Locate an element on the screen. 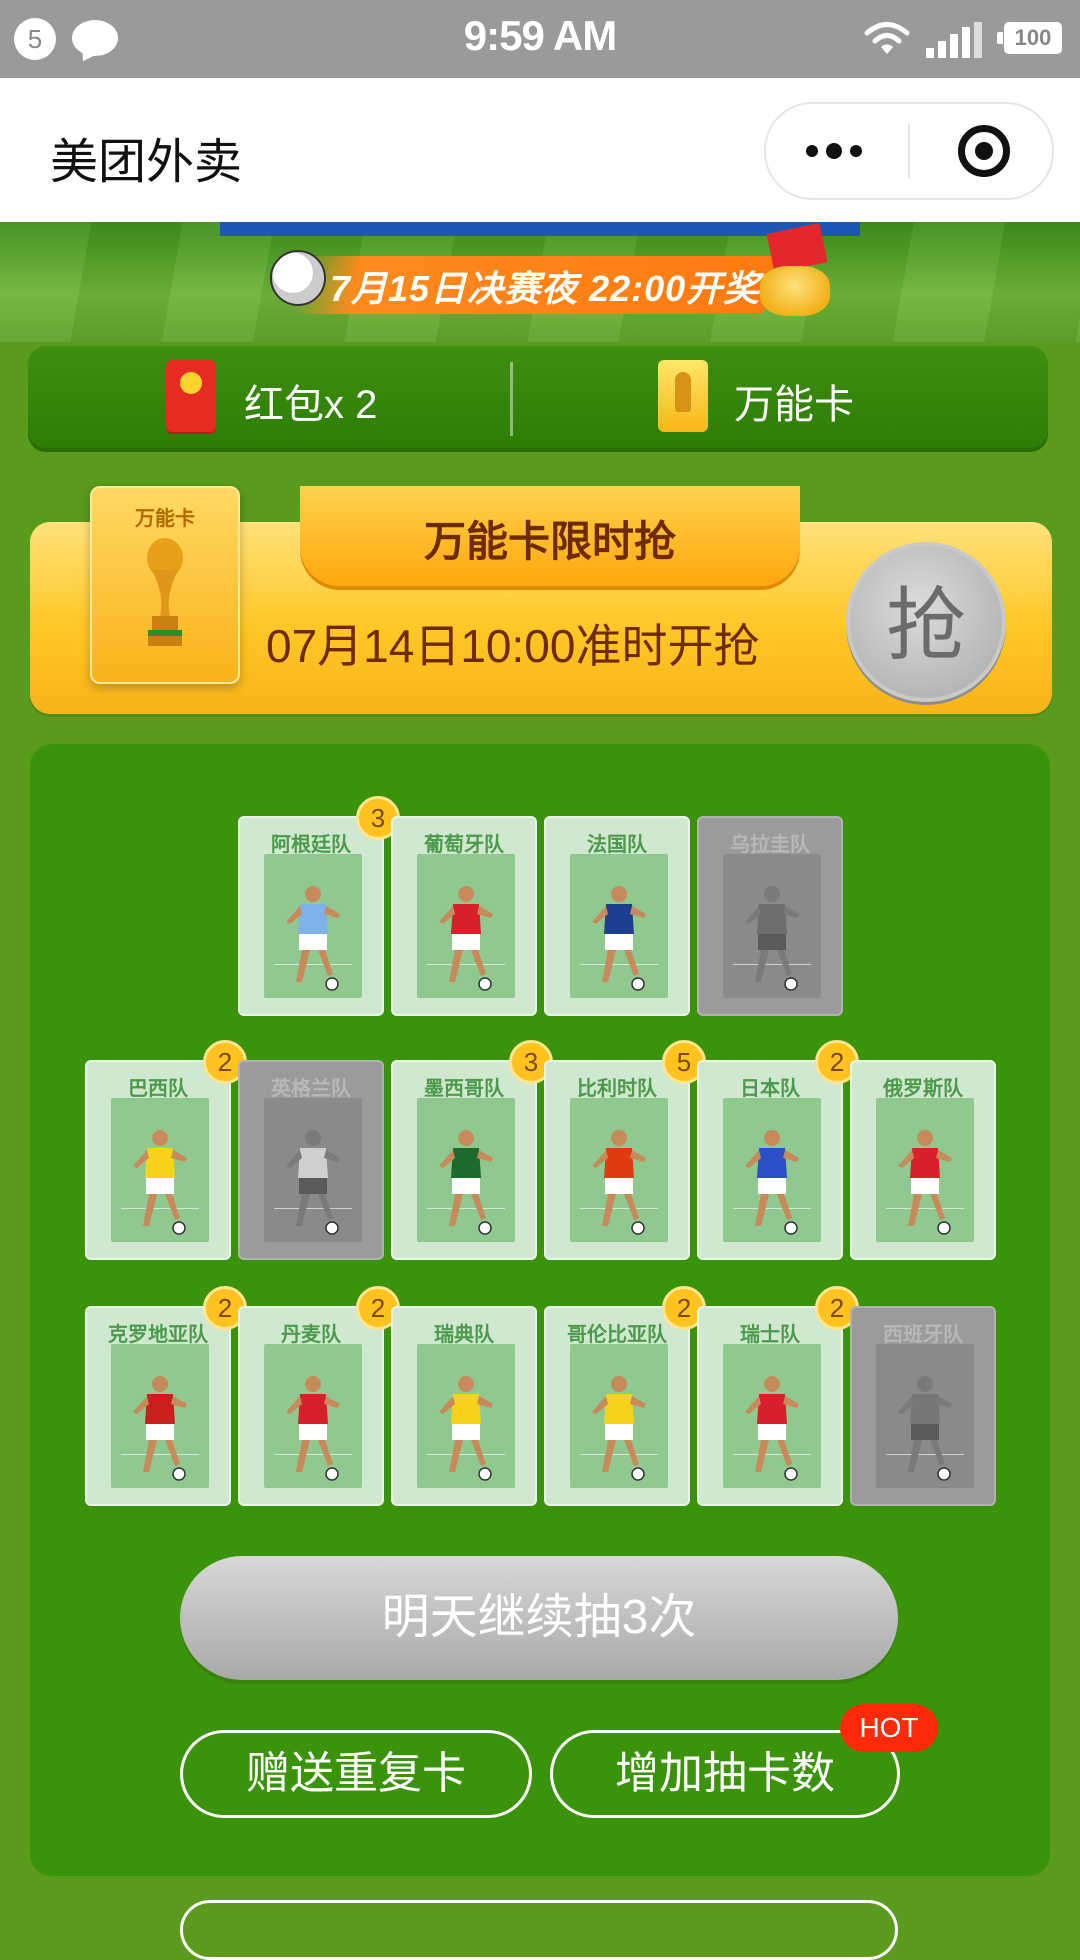  team-card: 西班牙队 is located at coordinates (923, 1406).